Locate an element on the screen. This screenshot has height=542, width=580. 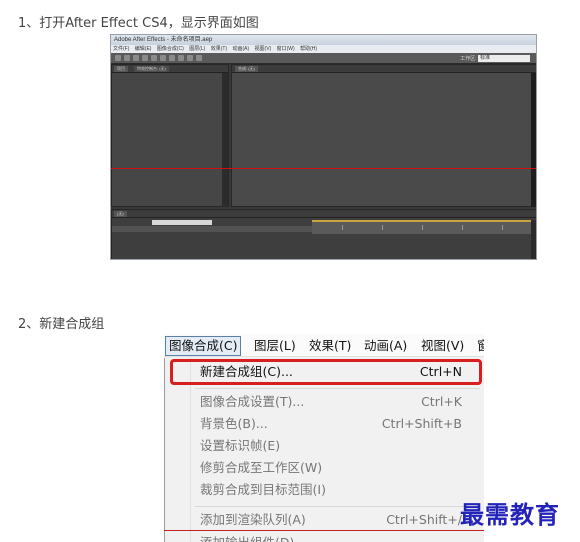
text-tool-icon is located at coordinates (190, 58).